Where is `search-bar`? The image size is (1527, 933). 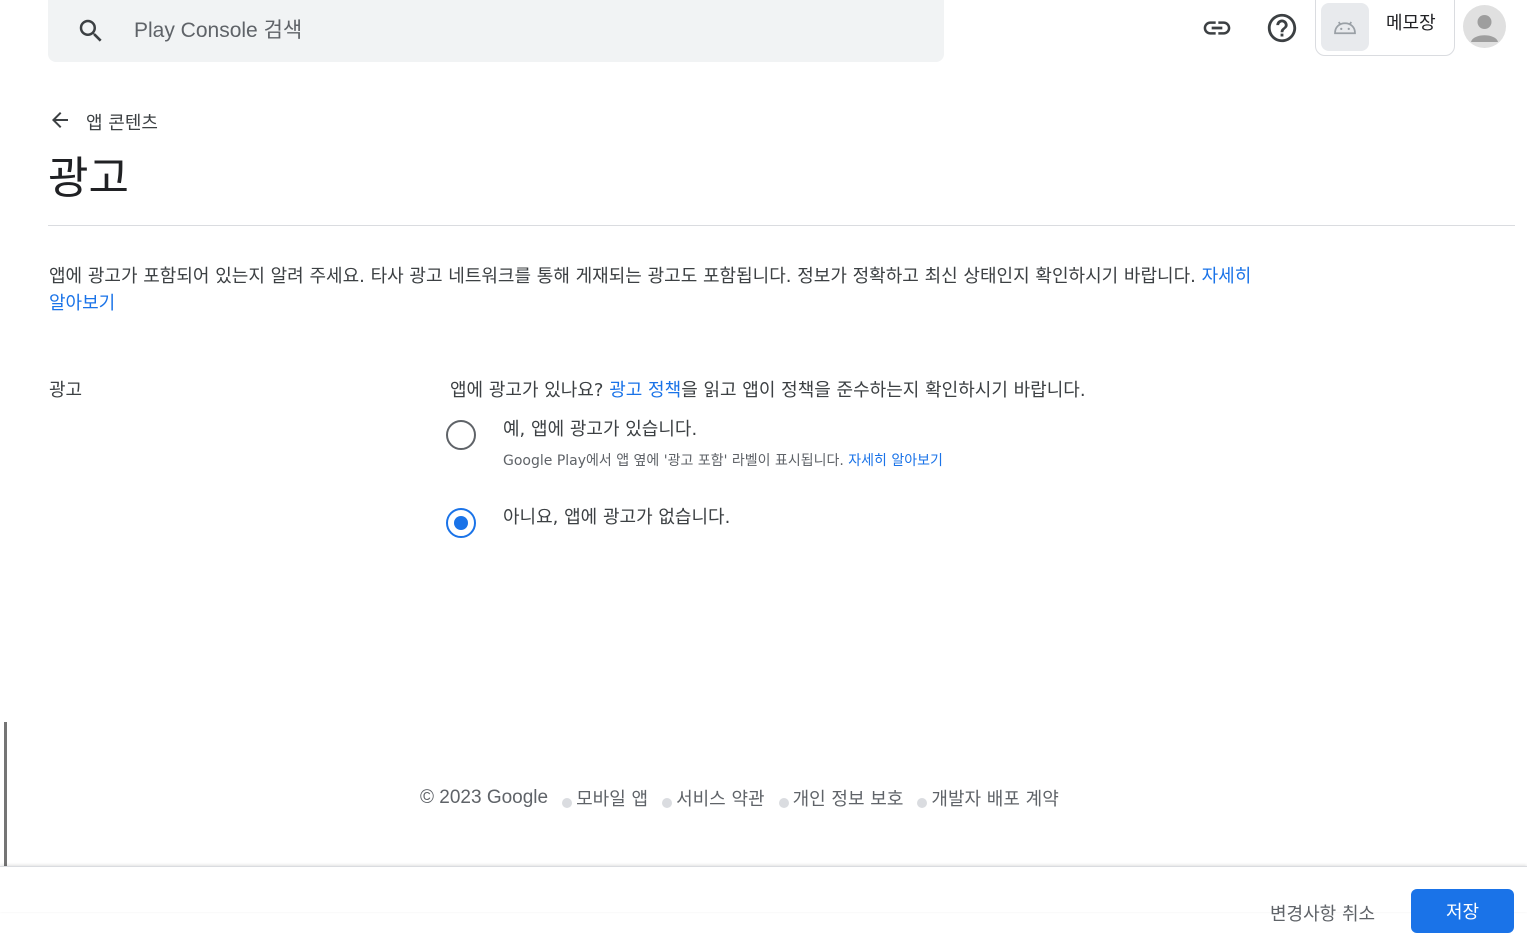 search-bar is located at coordinates (496, 31).